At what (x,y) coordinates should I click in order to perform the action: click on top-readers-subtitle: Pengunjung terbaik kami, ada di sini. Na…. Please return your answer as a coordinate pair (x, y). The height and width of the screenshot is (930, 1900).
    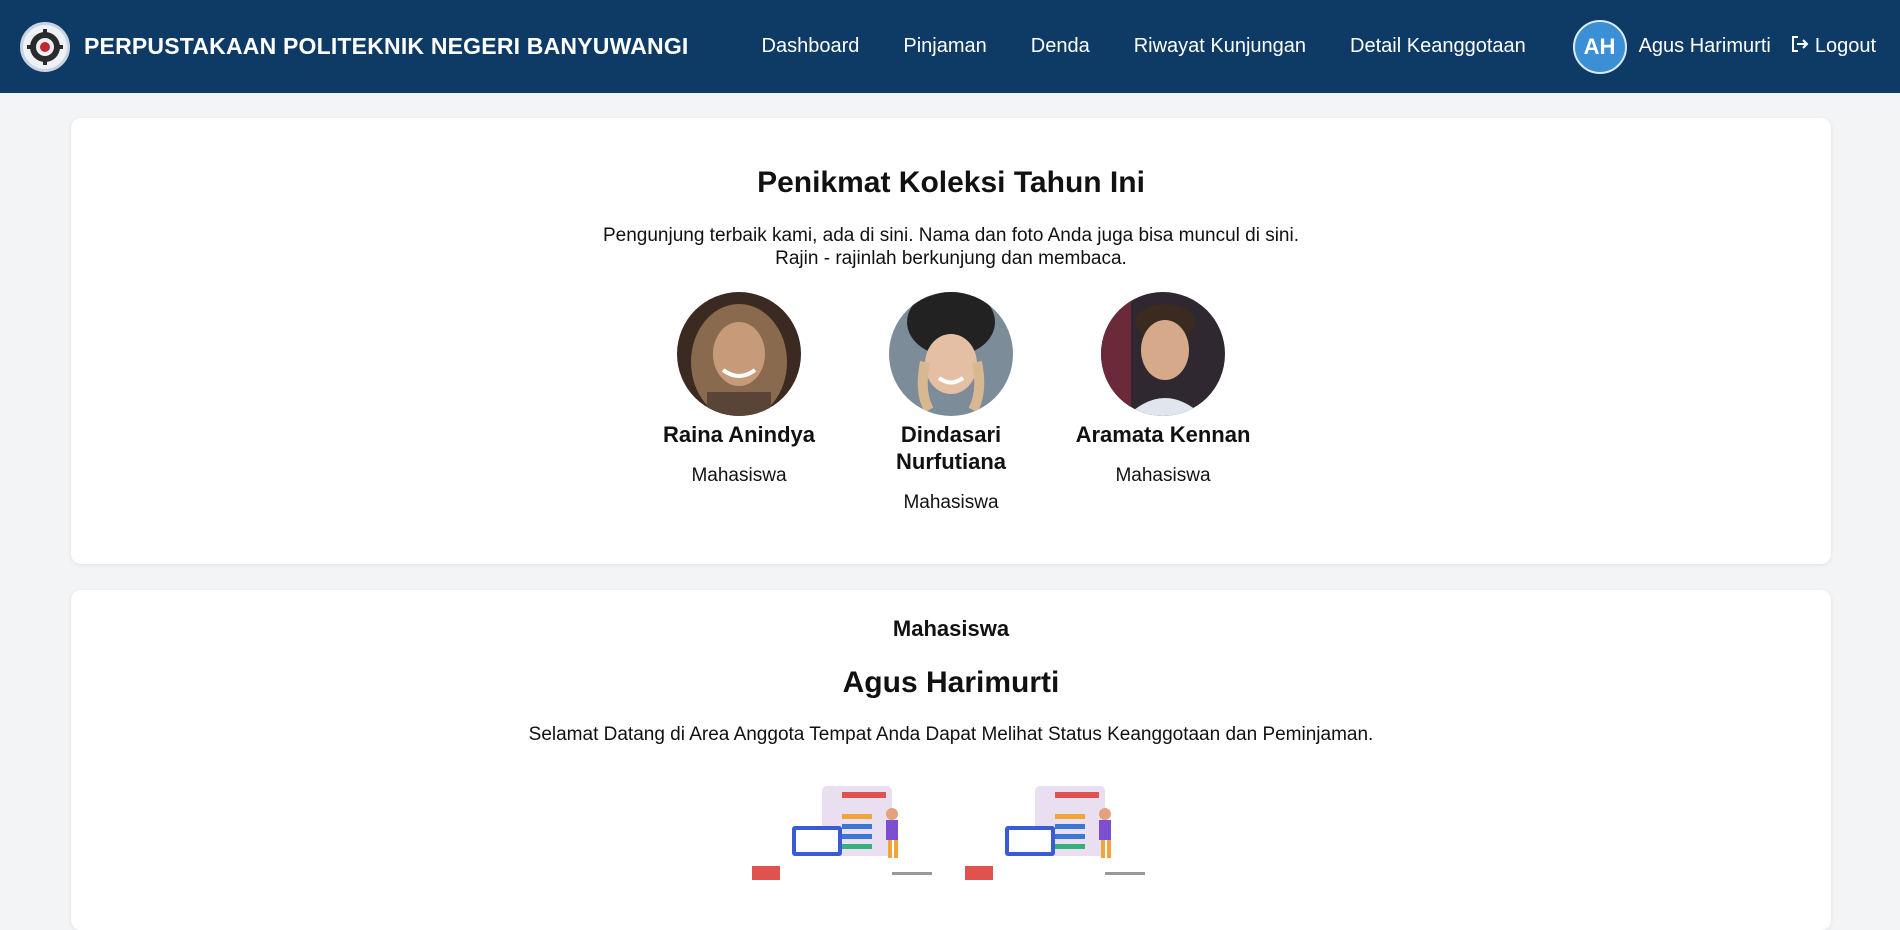
    Looking at the image, I should click on (951, 247).